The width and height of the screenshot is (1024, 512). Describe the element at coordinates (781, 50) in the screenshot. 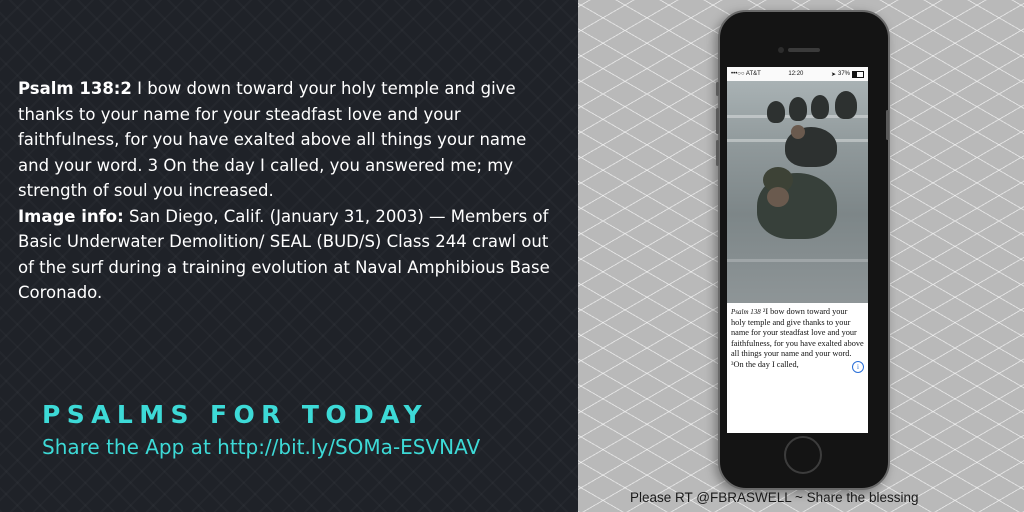

I see `camera-icon` at that location.